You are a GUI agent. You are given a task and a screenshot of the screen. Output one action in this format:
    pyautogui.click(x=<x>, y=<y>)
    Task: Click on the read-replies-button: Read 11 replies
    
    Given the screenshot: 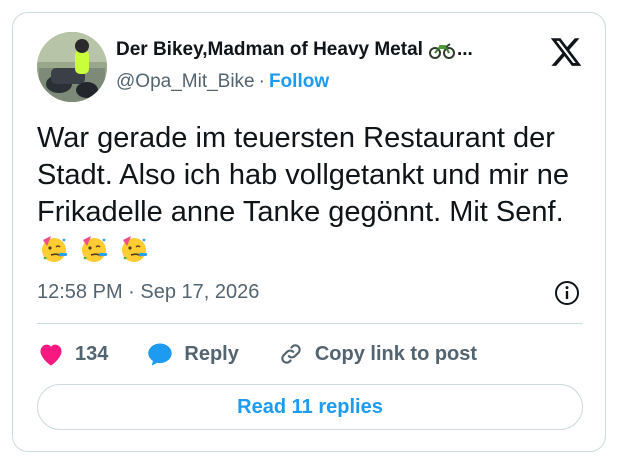 What is the action you would take?
    pyautogui.click(x=310, y=407)
    